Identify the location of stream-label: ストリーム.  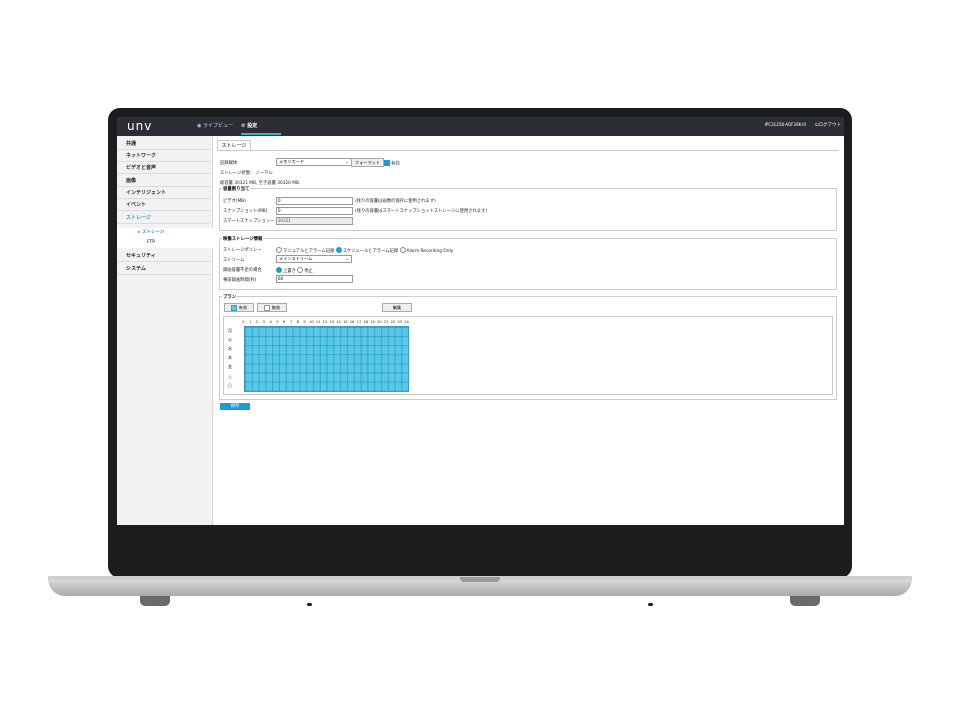
(234, 260).